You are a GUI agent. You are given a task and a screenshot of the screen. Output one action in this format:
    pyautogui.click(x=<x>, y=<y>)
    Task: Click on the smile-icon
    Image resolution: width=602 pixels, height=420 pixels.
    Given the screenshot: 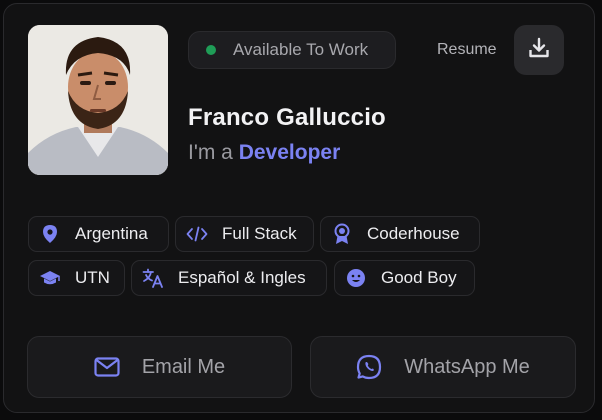 What is the action you would take?
    pyautogui.click(x=356, y=278)
    